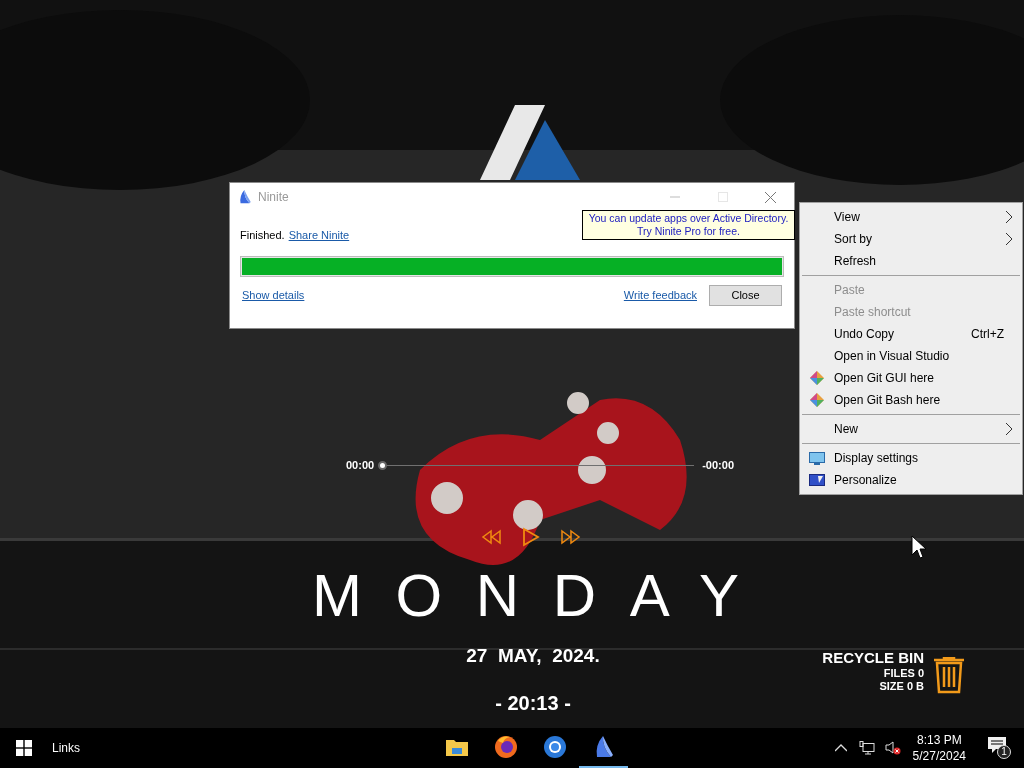 The height and width of the screenshot is (768, 1024). I want to click on recycle-bin-title: RECYCLE BIN, so click(873, 658).